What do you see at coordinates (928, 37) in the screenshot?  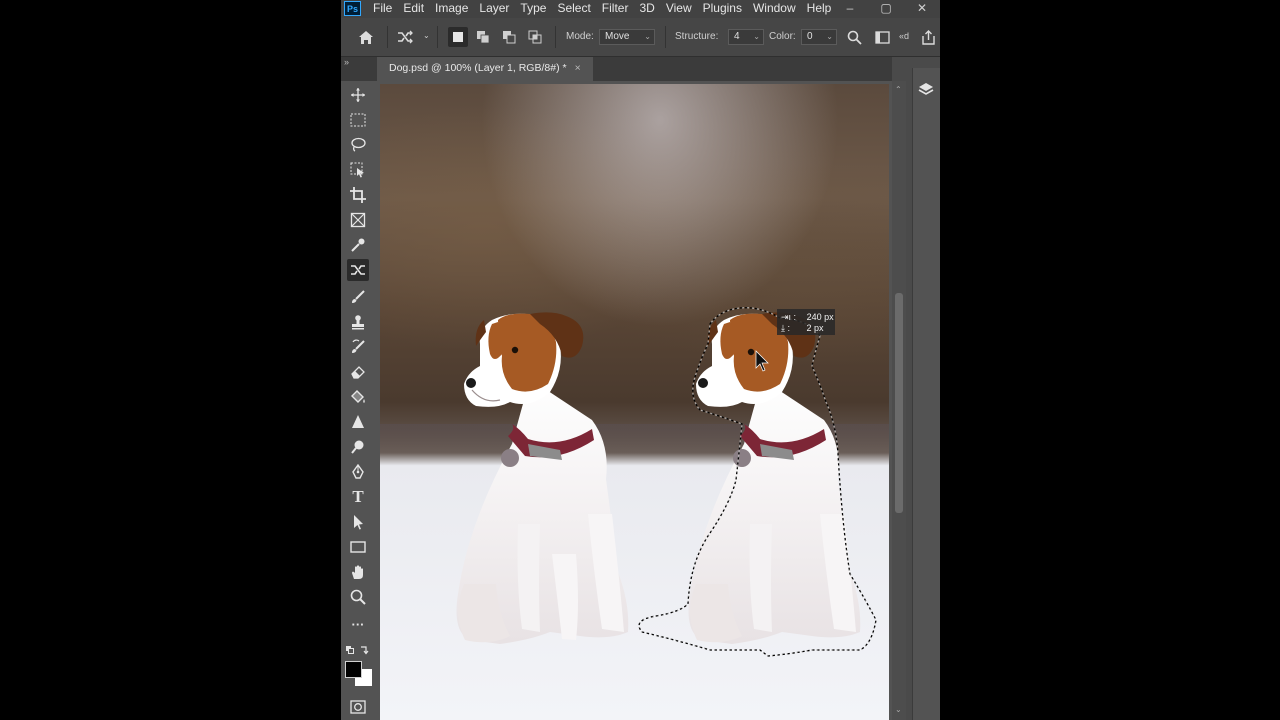 I see `share-icon` at bounding box center [928, 37].